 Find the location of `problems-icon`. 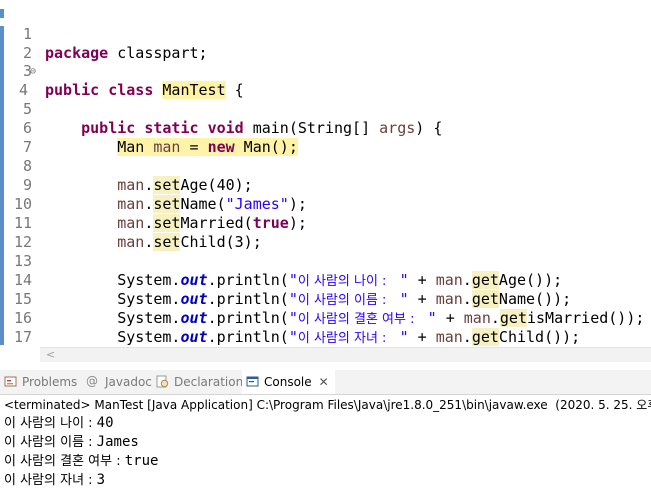

problems-icon is located at coordinates (10, 381).